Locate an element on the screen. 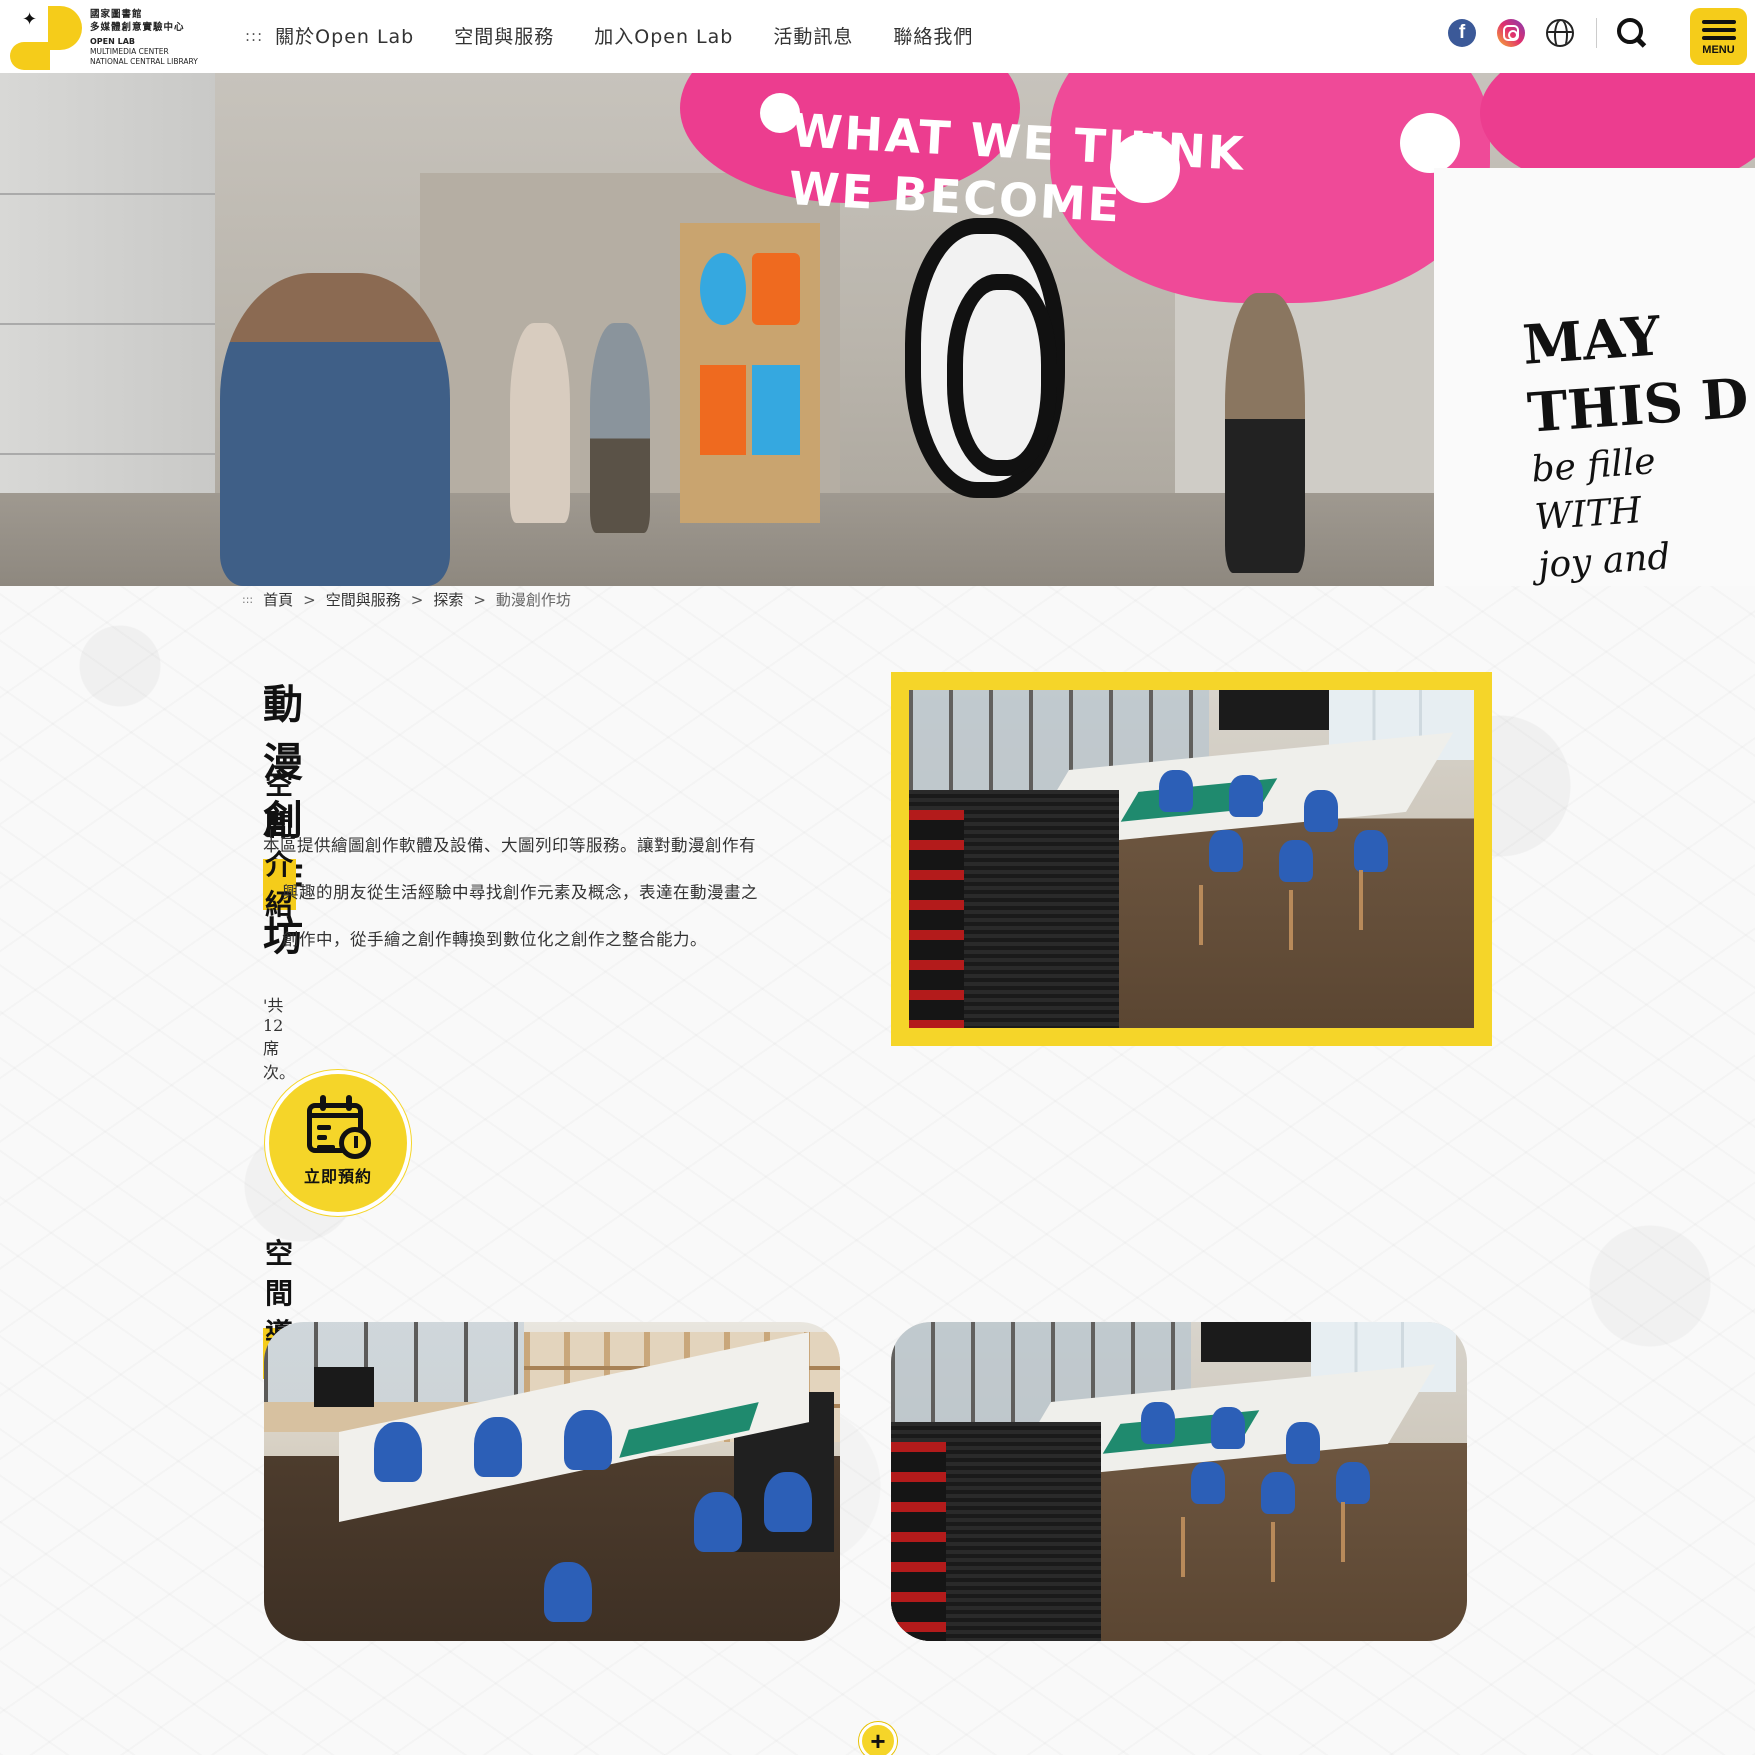 This screenshot has height=1755, width=1755. intro-line: 創作中，從手繪之創作轉換到數位化之創作之整合能力。 is located at coordinates (494, 939).